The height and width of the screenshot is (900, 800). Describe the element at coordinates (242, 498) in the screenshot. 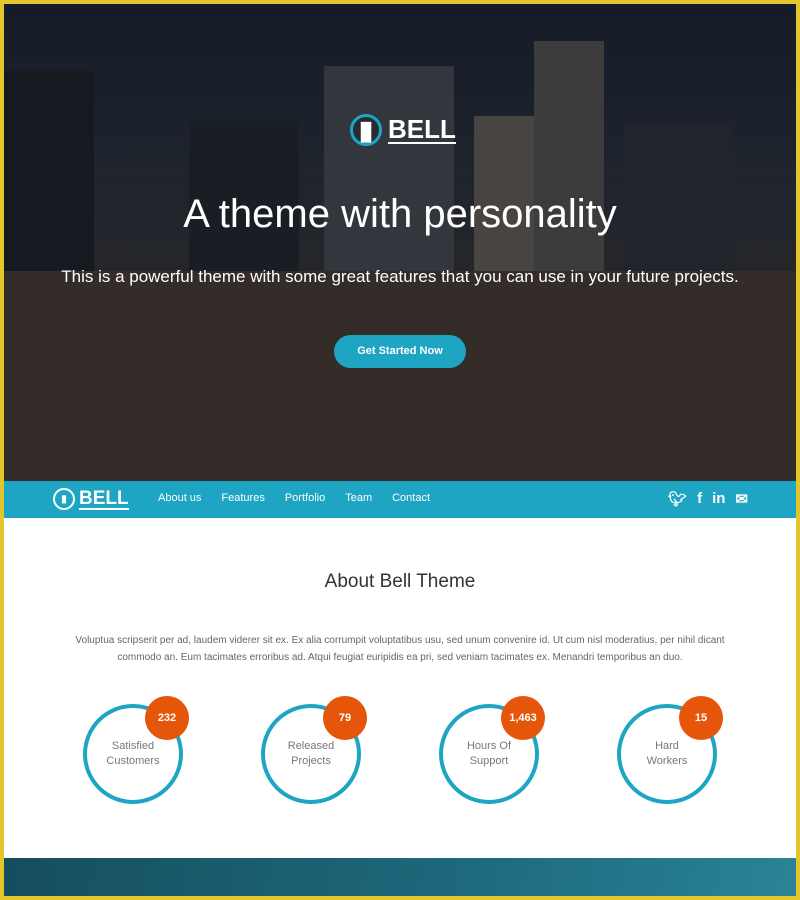

I see `nav-features: Features` at that location.